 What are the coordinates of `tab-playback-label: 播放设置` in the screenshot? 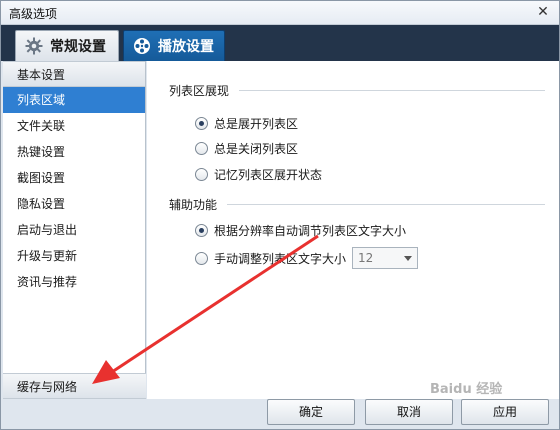 It's located at (186, 47).